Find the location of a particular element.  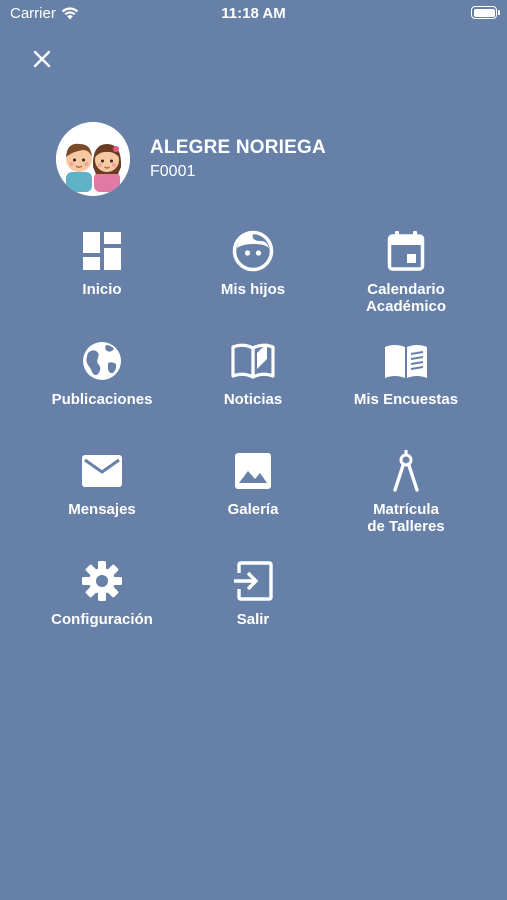

calendar-icon is located at coordinates (406, 251).